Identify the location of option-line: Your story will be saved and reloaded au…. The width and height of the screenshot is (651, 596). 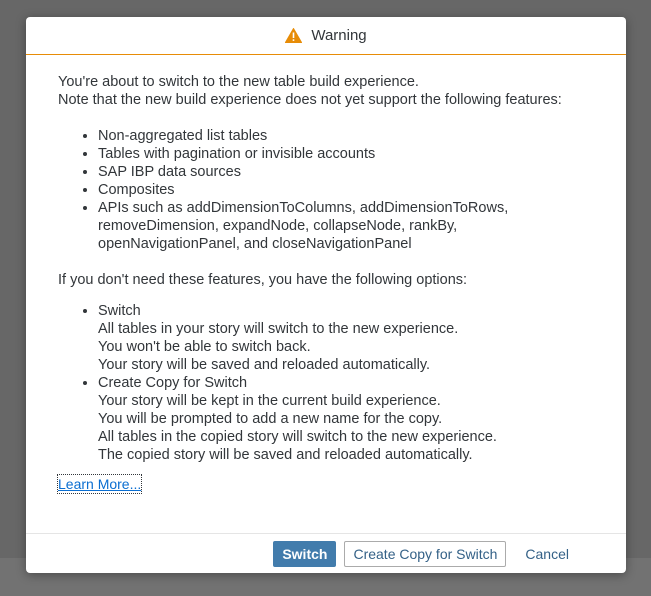
(264, 365).